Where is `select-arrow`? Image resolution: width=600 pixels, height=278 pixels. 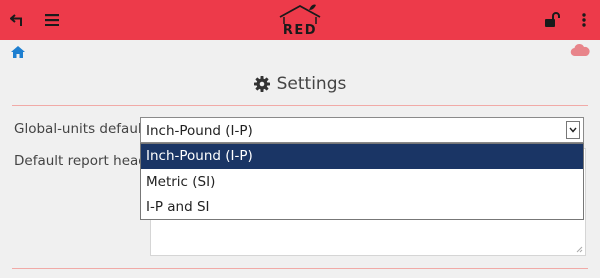 select-arrow is located at coordinates (573, 130).